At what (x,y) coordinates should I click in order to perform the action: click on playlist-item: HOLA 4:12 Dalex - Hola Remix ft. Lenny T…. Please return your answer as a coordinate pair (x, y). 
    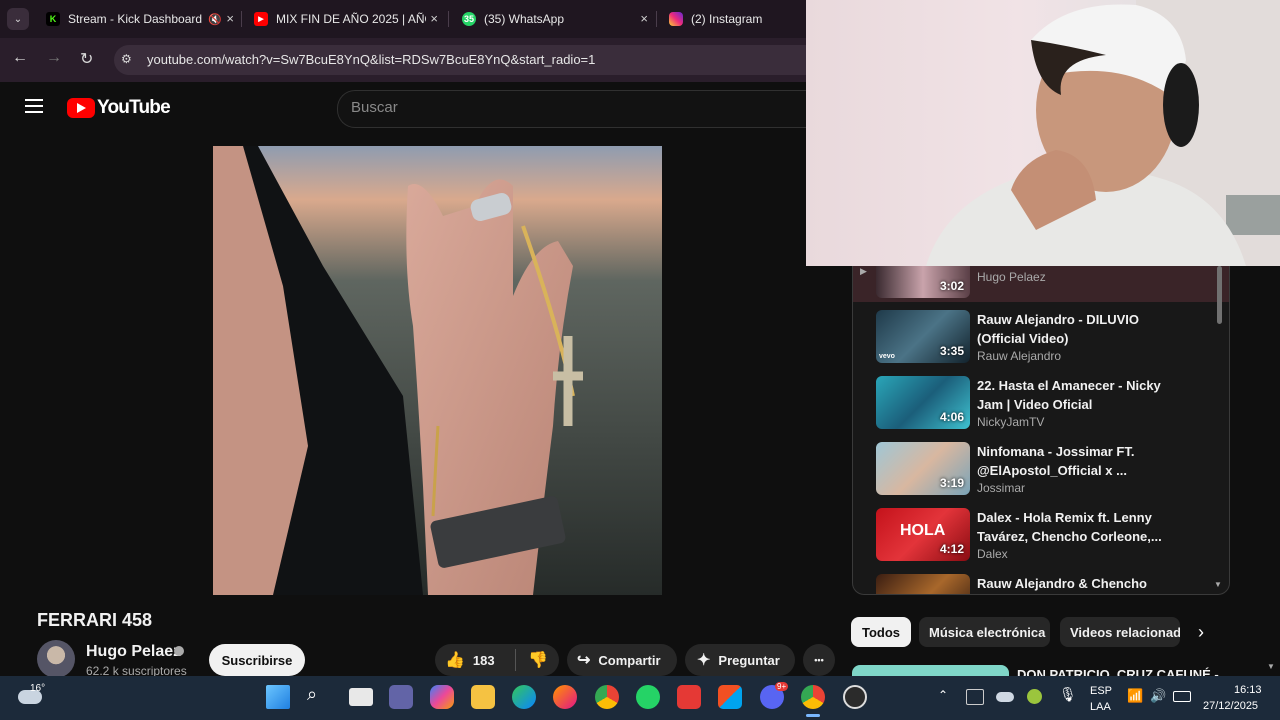
    Looking at the image, I should click on (1041, 536).